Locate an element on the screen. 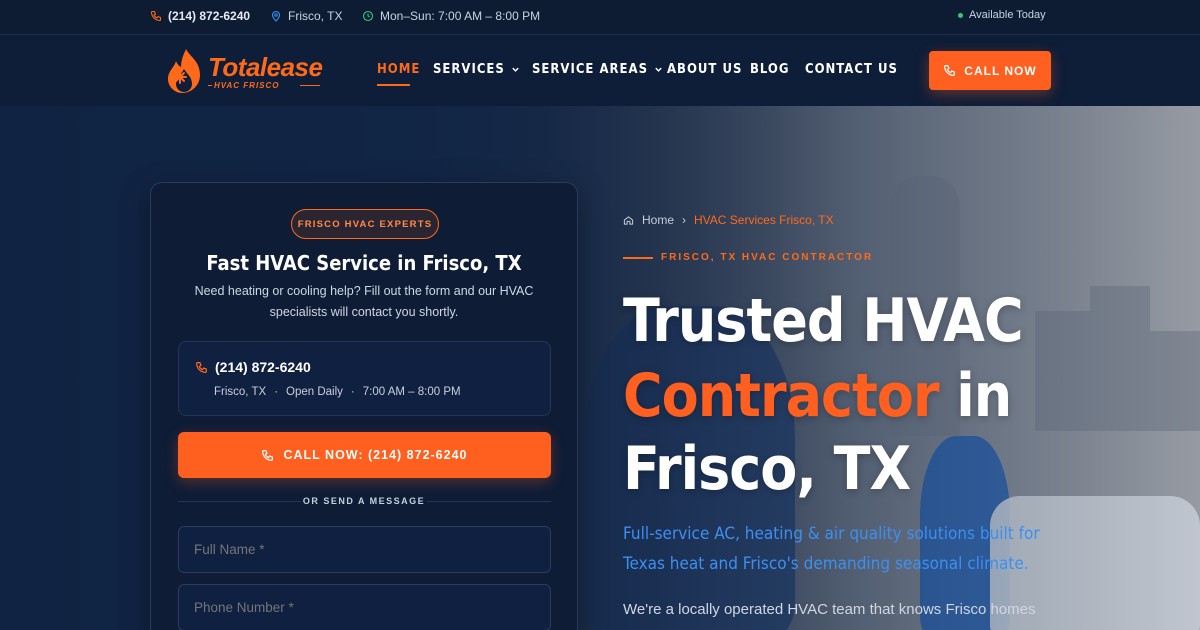 The image size is (1200, 630). call-now-phone-label: CALL NOW: (214) 872-6240 is located at coordinates (375, 455).